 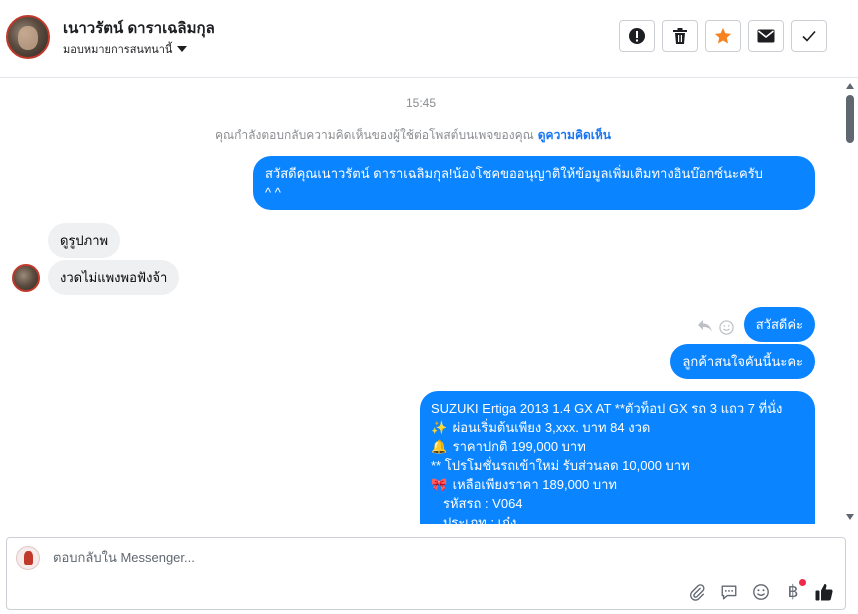 I want to click on mark-spam-button, so click(x=637, y=36).